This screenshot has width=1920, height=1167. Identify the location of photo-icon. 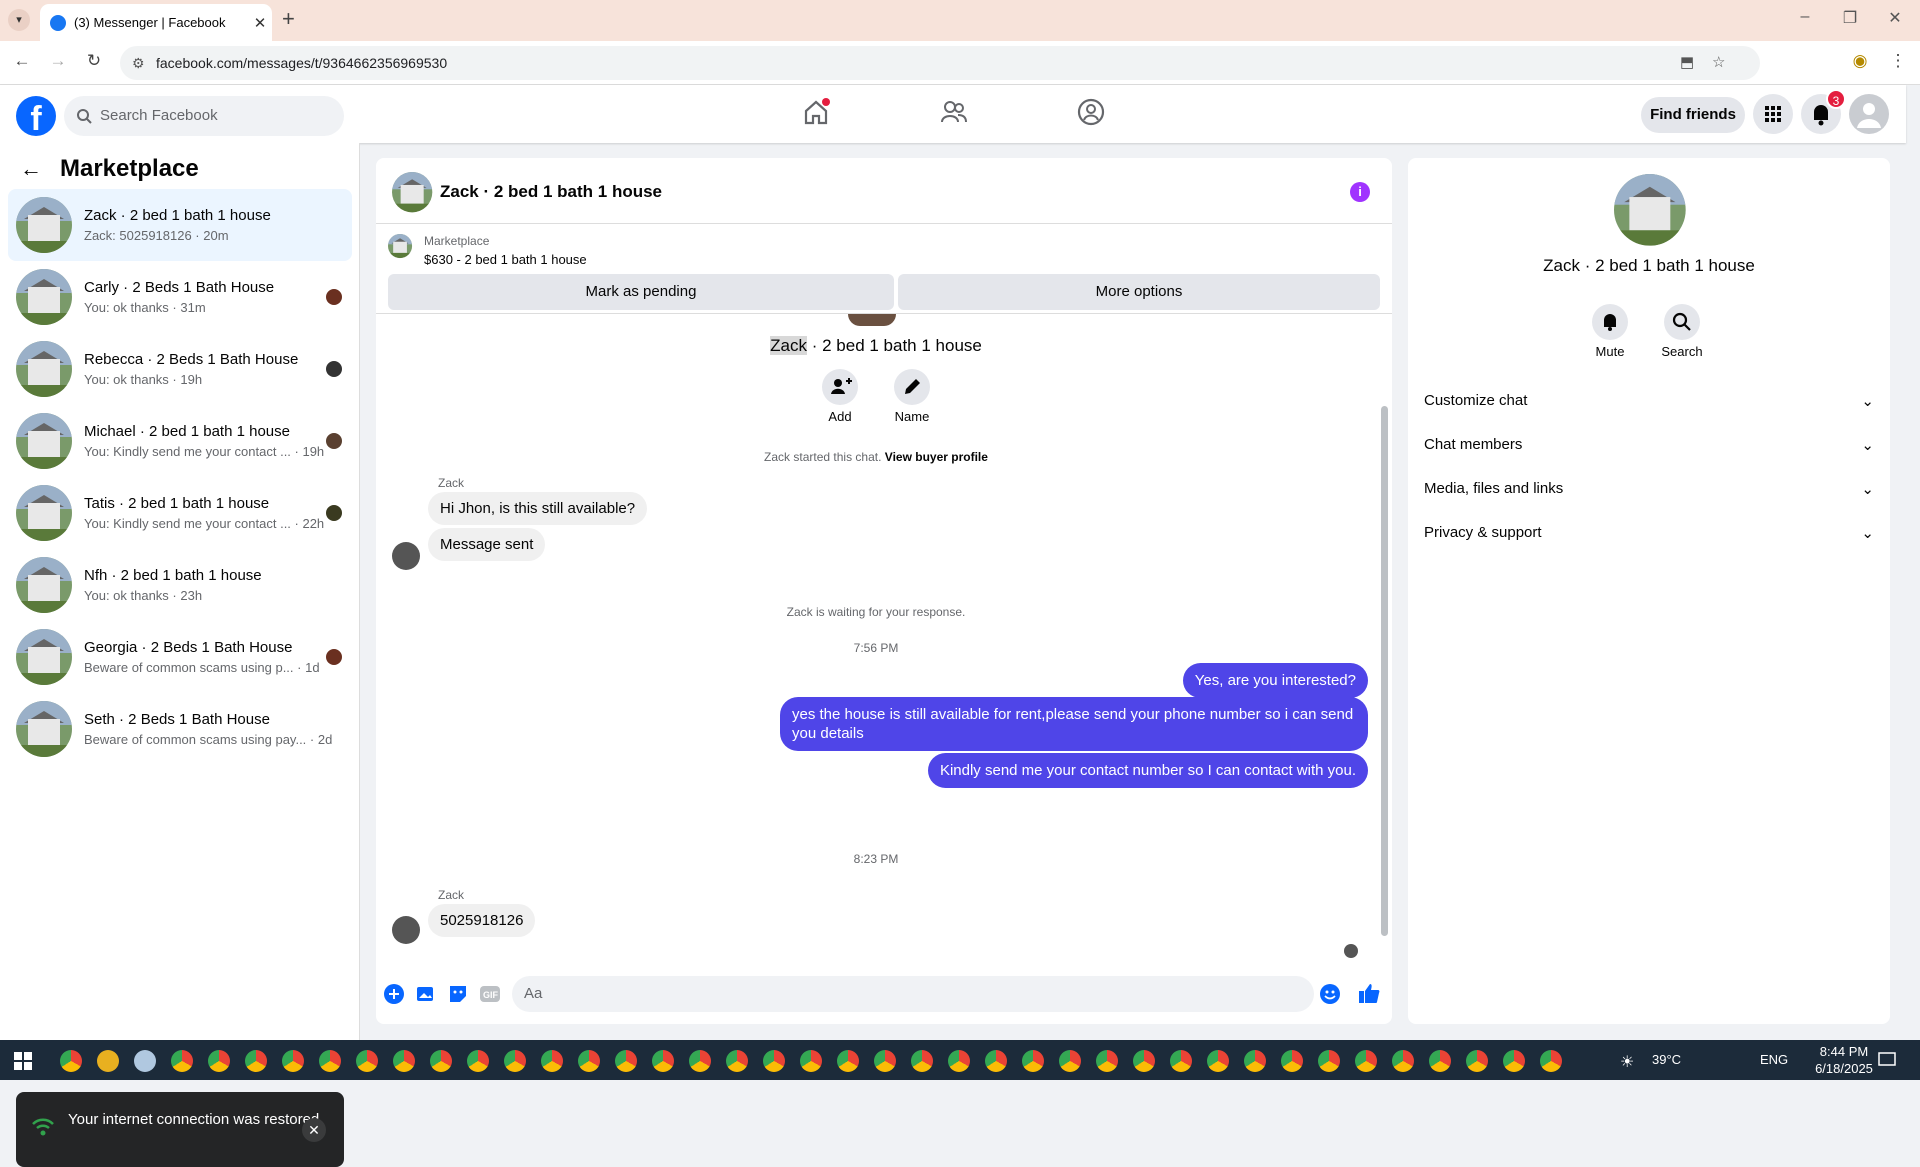
(426, 994).